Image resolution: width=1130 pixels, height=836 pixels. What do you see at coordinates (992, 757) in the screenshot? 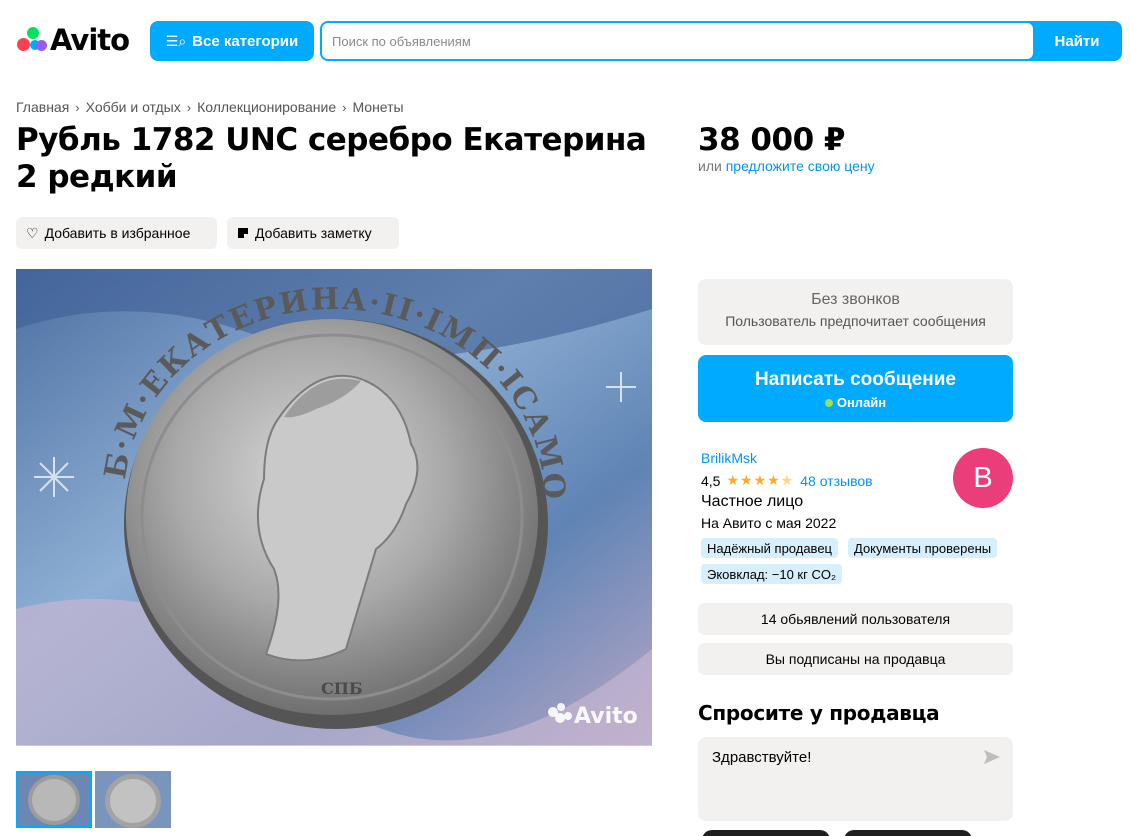
I see `send-icon` at bounding box center [992, 757].